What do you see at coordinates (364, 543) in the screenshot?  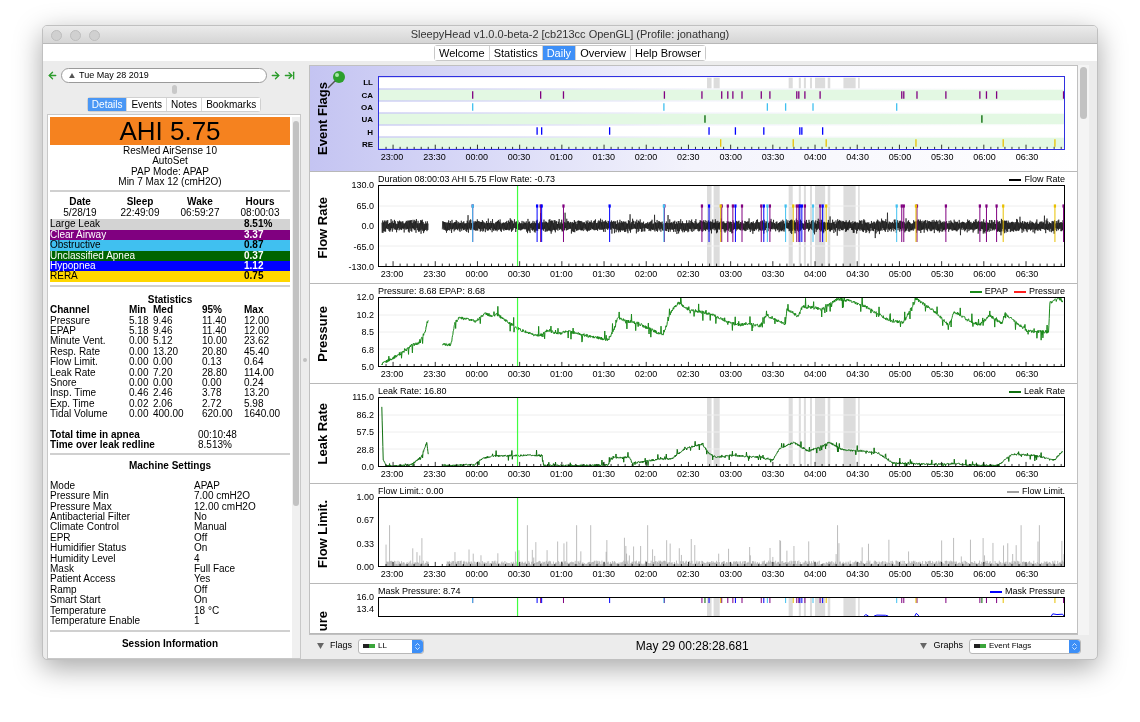 I see `axis-tick-label: 0.33` at bounding box center [364, 543].